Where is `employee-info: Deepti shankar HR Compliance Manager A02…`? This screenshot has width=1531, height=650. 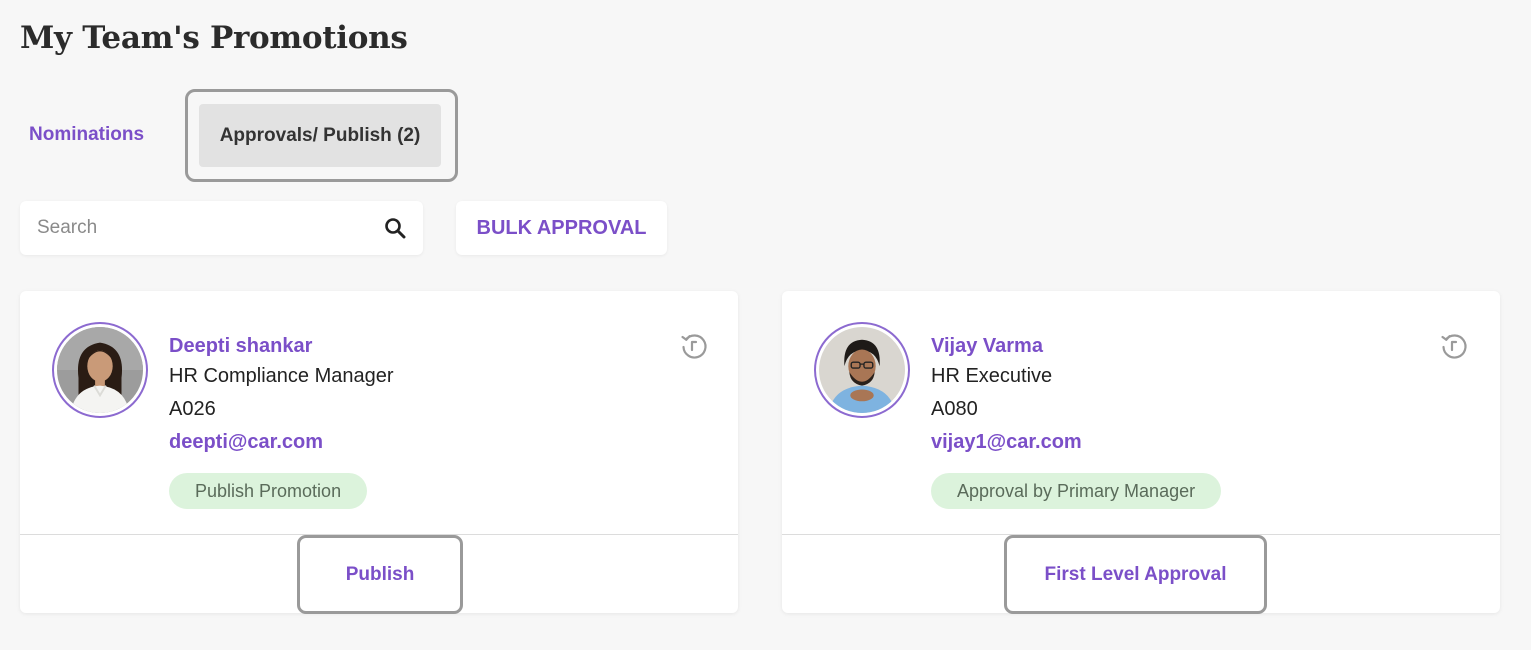
employee-info: Deepti shankar HR Compliance Manager A02… is located at coordinates (281, 395).